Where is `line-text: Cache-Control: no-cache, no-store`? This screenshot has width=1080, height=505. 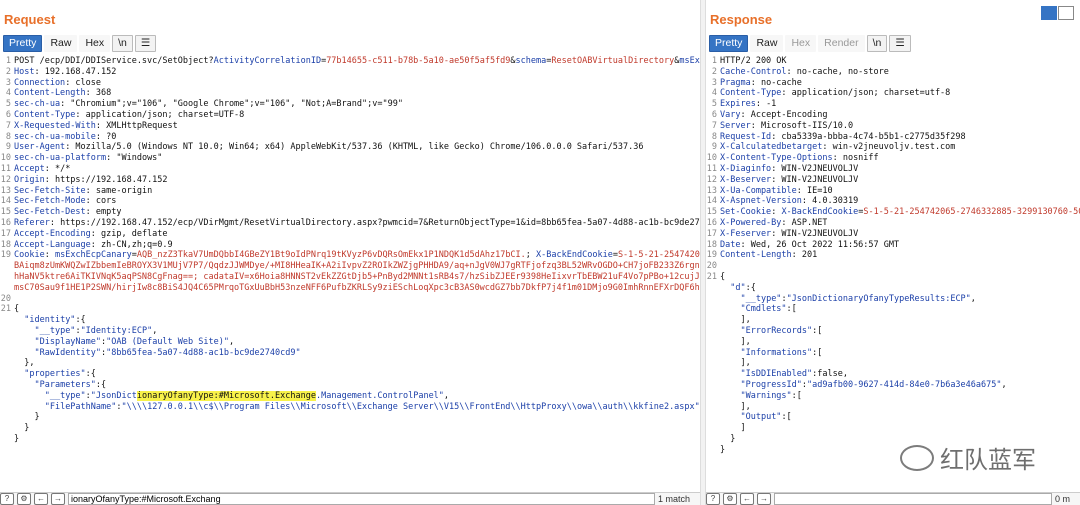
line-text: Cache-Control: no-cache, no-store is located at coordinates (804, 72).